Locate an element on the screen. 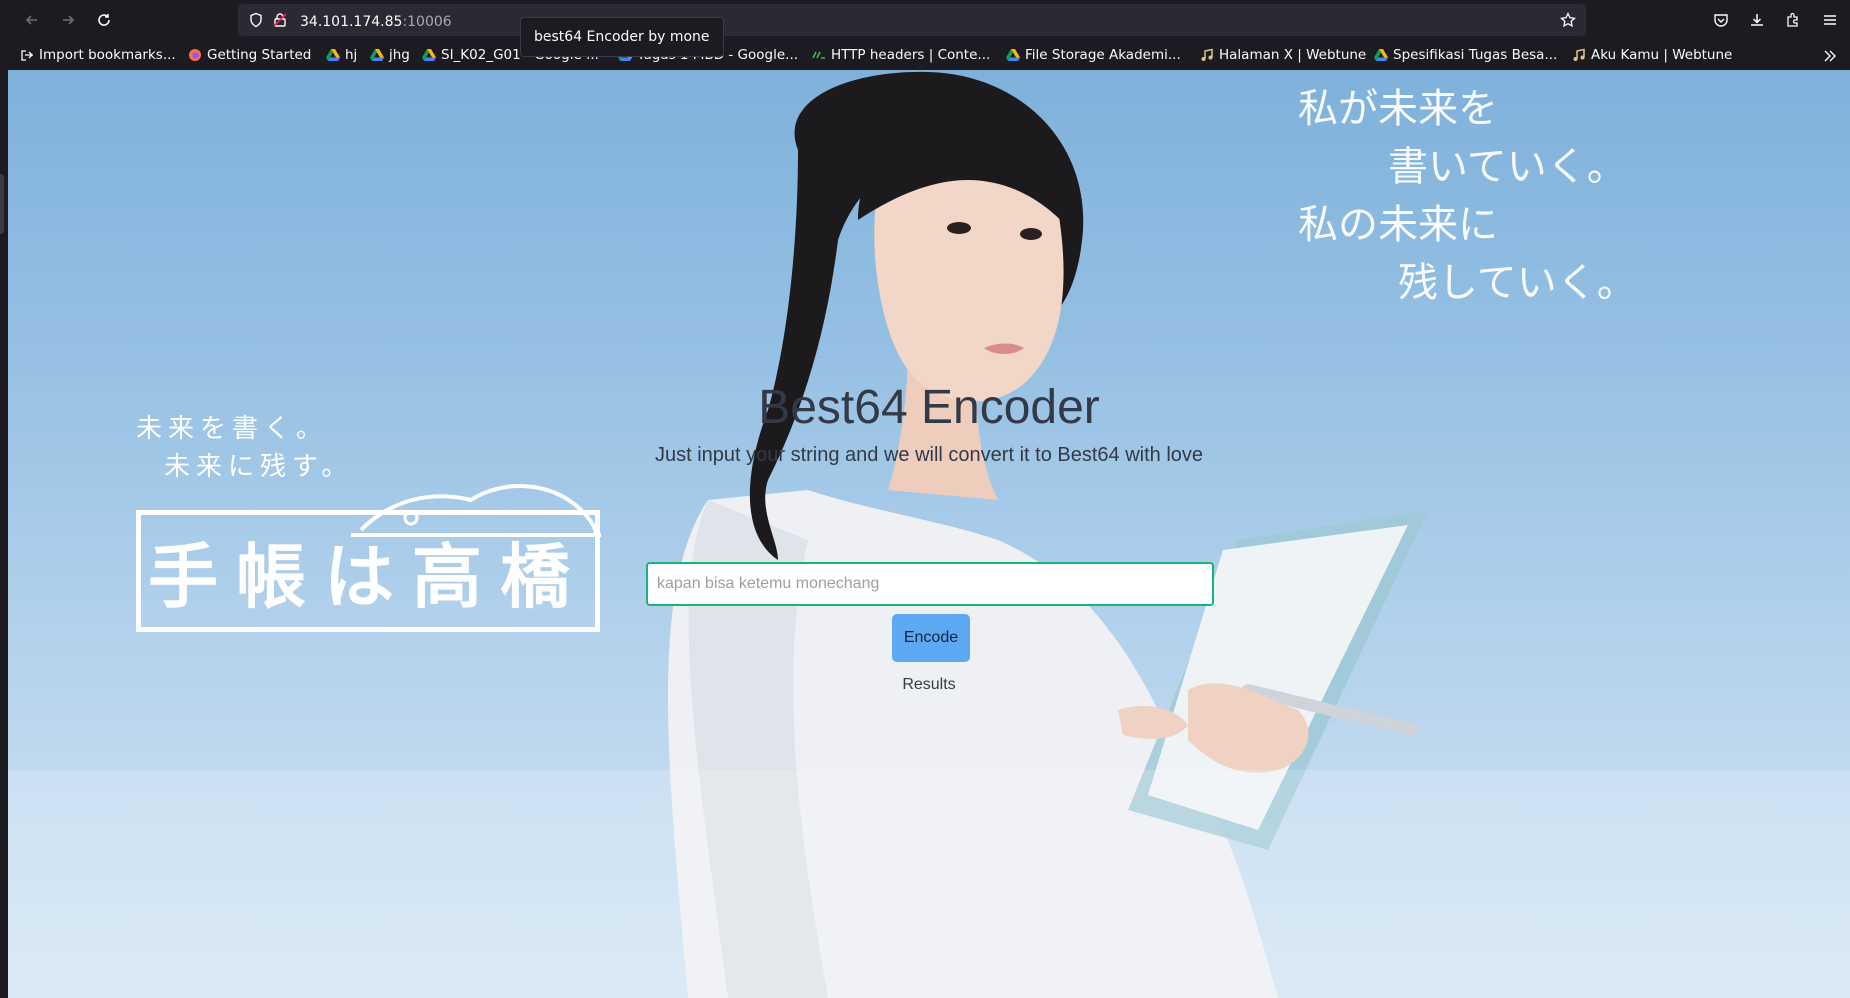  reload-icon is located at coordinates (104, 20).